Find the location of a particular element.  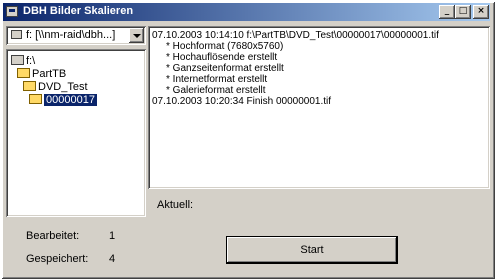

log-line: * Ganzseitenformat erstellt is located at coordinates (225, 68).